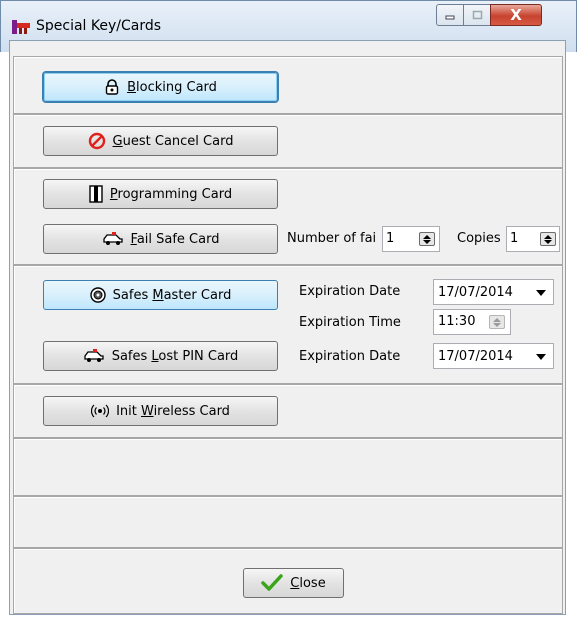  What do you see at coordinates (21, 26) in the screenshot?
I see `app-icon` at bounding box center [21, 26].